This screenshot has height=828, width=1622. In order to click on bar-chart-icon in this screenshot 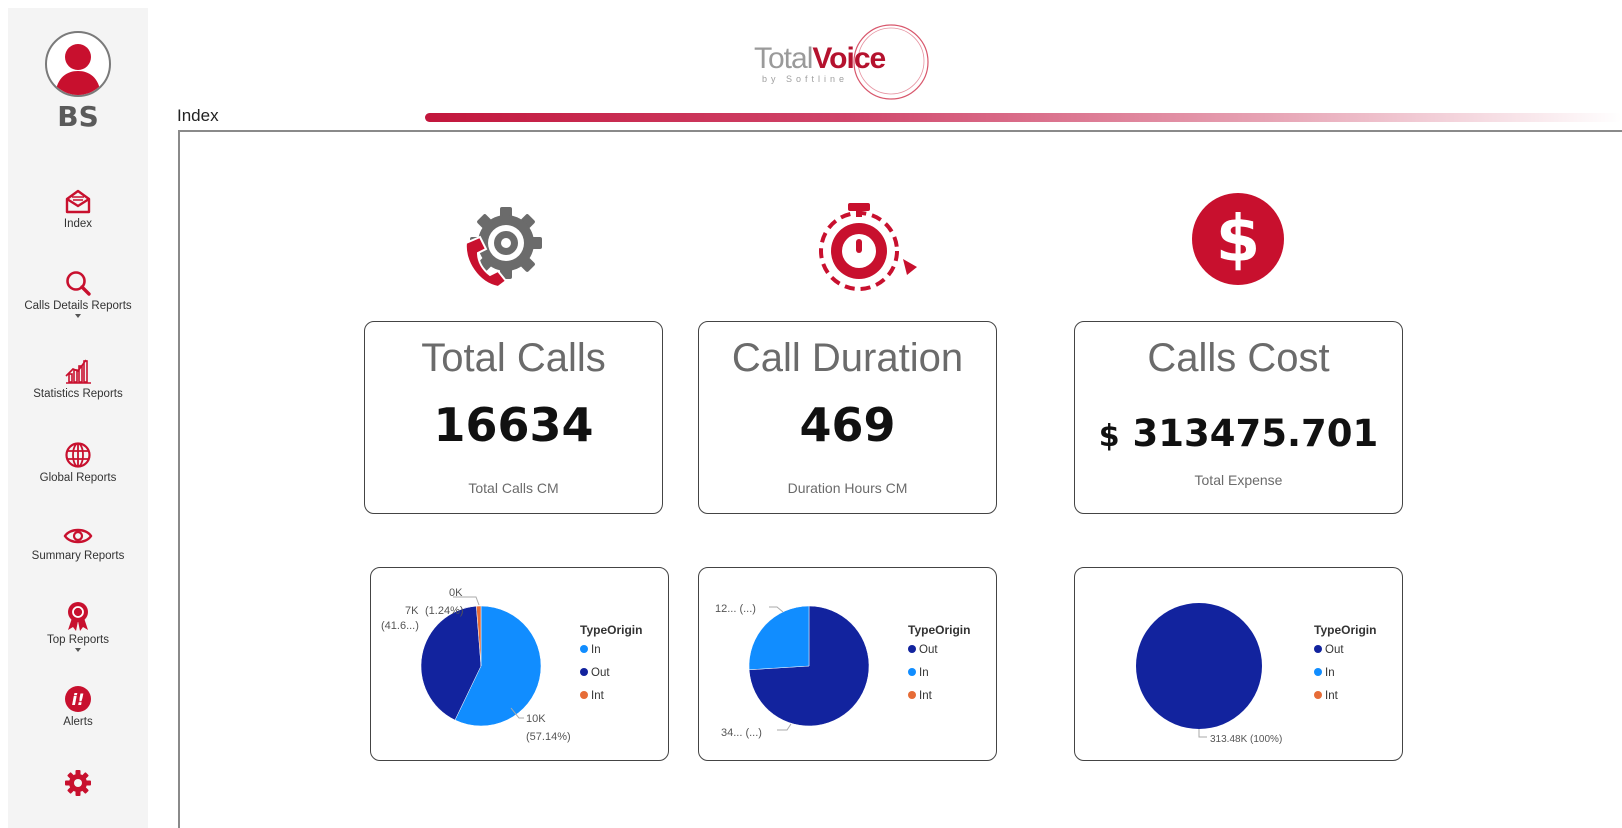, I will do `click(78, 371)`.